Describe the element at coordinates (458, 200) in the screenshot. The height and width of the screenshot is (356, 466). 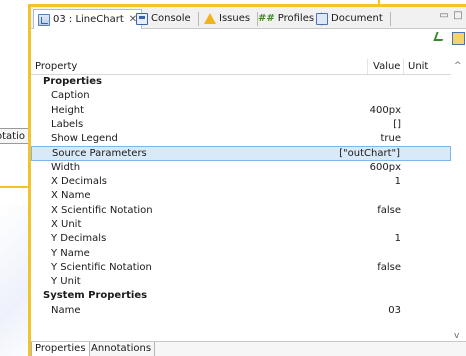
I see `vertical-scrollbar: ^ v` at that location.